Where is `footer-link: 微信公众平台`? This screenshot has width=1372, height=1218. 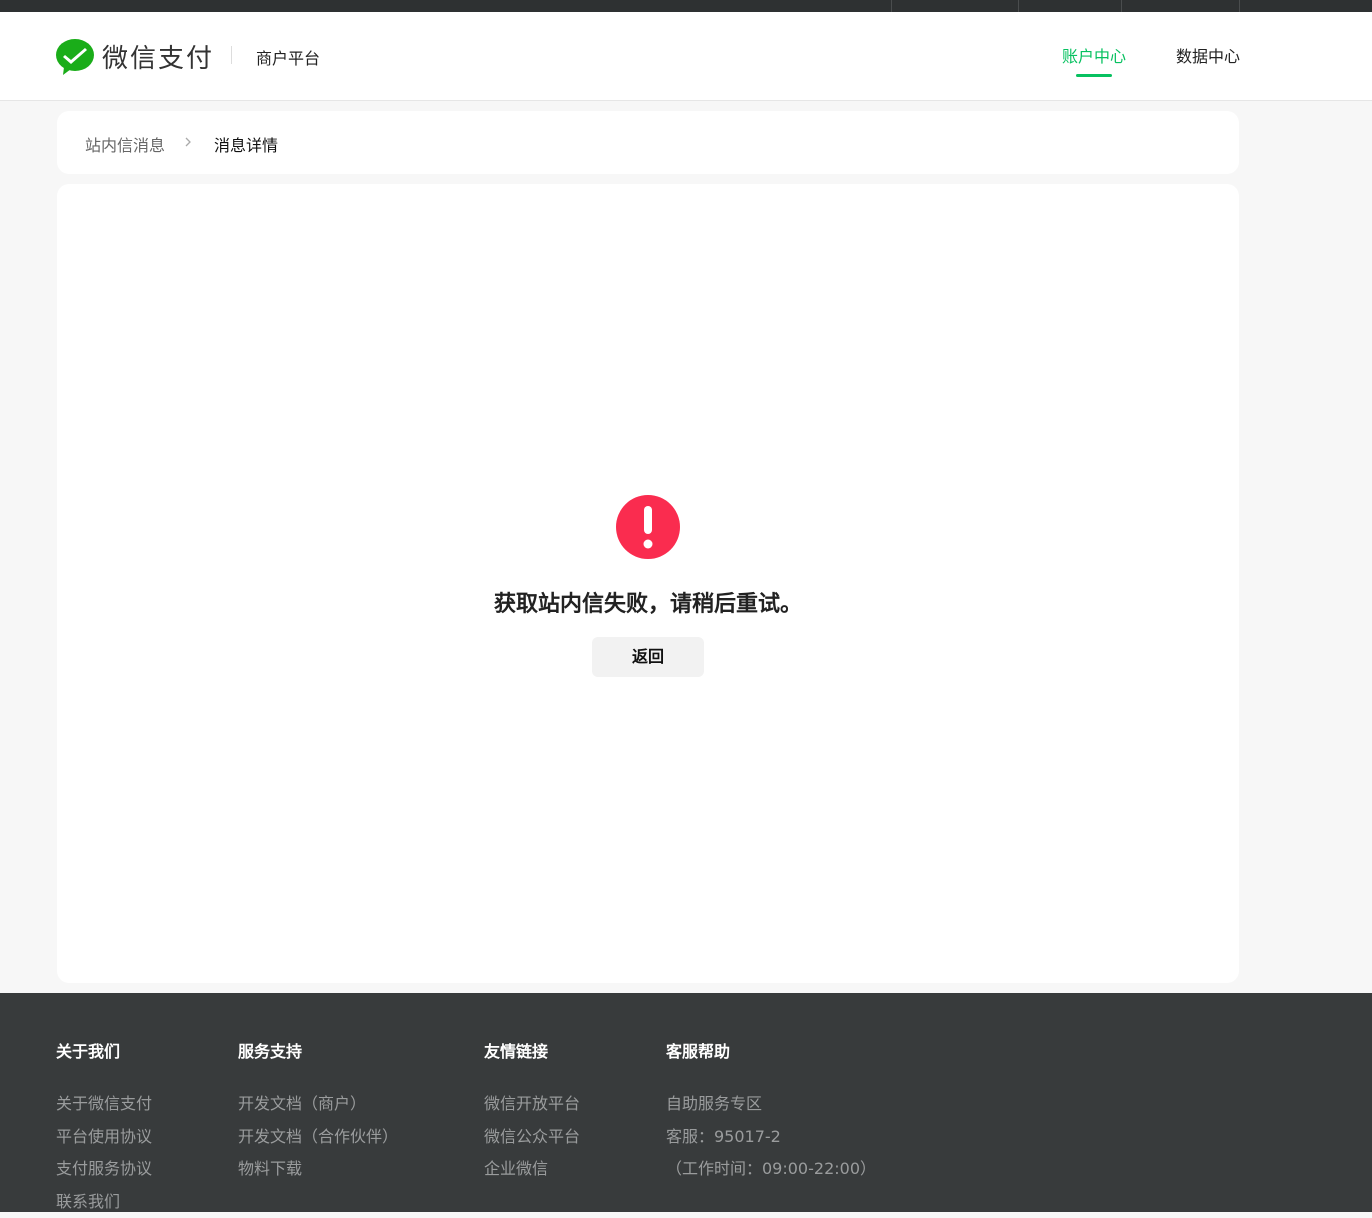
footer-link: 微信公众平台 is located at coordinates (532, 1137).